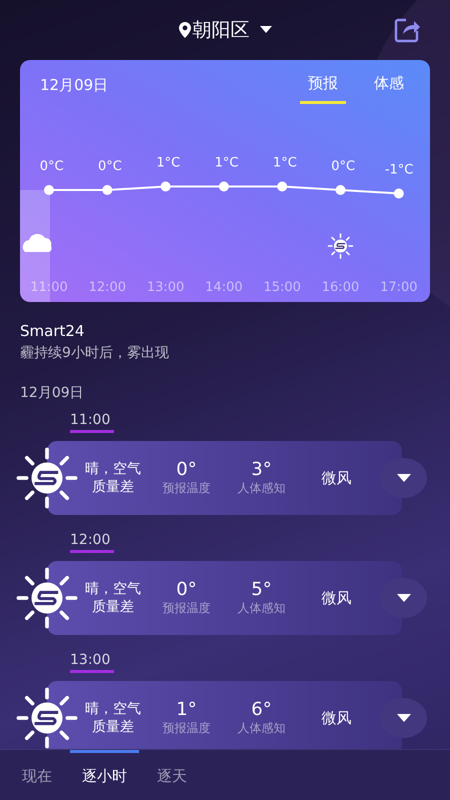  Describe the element at coordinates (261, 469) in the screenshot. I see `feel-temperature: 3°` at that location.